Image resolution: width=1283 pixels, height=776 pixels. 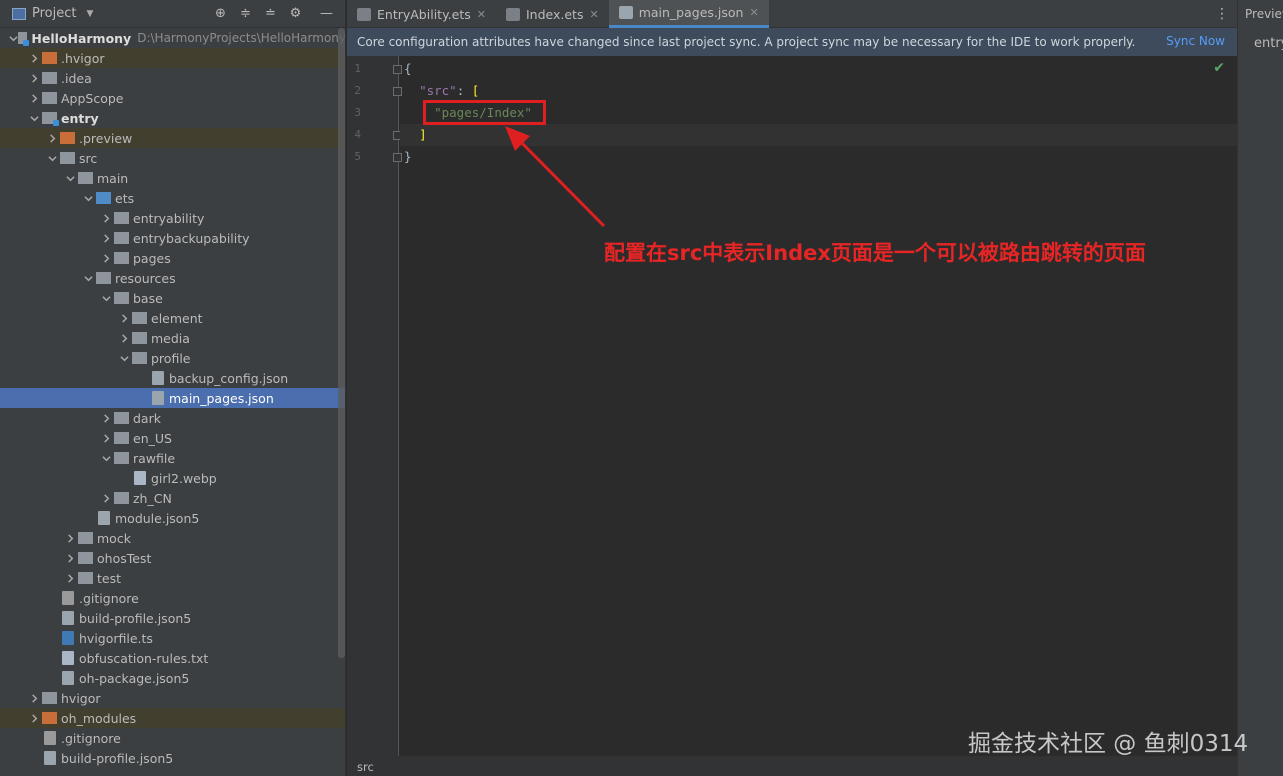 What do you see at coordinates (341, 343) in the screenshot?
I see `project-panel-scrollbar` at bounding box center [341, 343].